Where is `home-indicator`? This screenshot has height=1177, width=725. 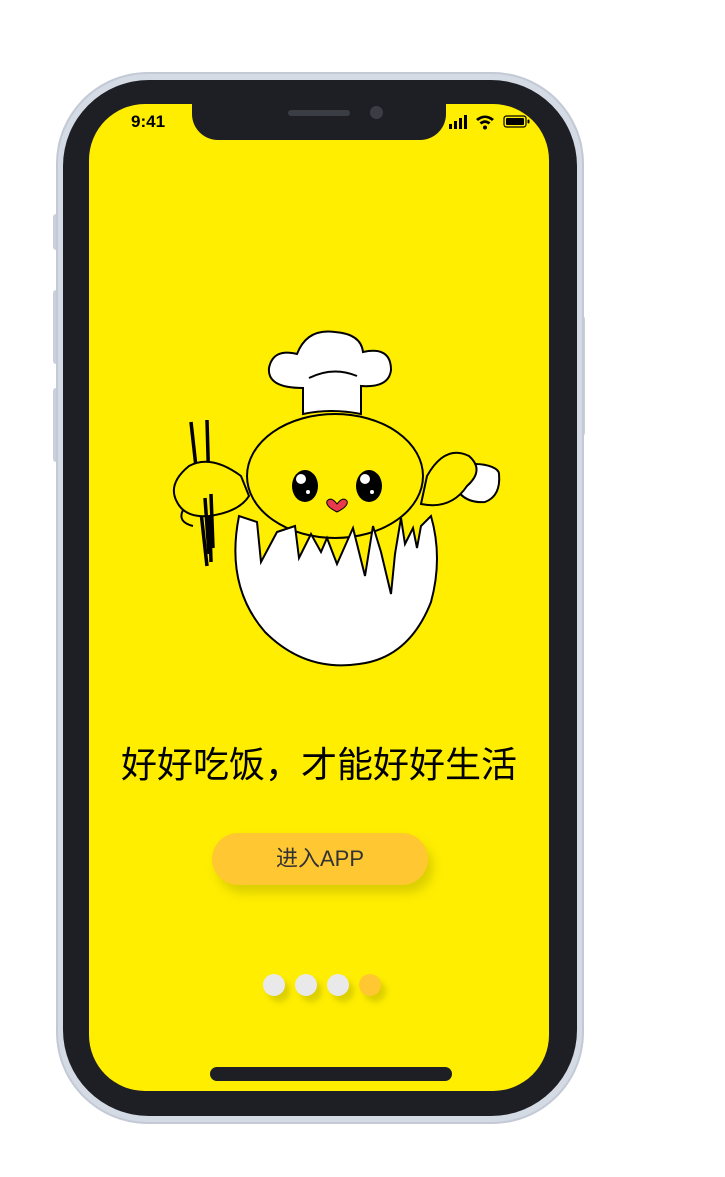 home-indicator is located at coordinates (331, 1074).